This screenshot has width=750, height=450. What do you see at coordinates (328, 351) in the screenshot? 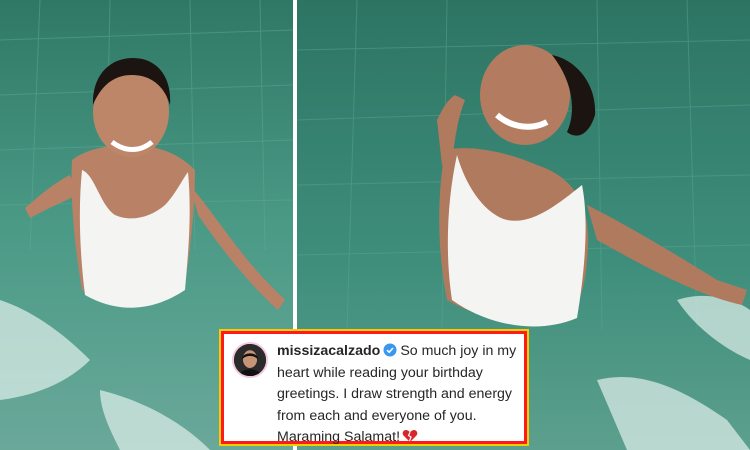
I see `username-link: missizacalzado` at bounding box center [328, 351].